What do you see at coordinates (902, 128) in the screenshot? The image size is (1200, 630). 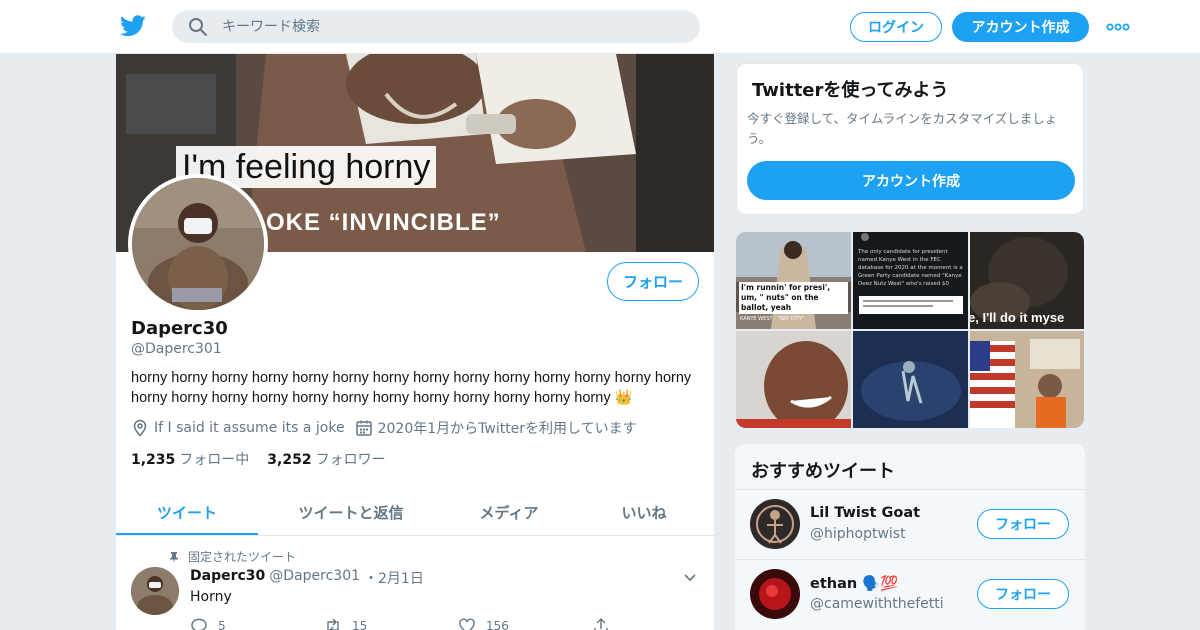 I see `signup-card-description: 今すぐ登録して、タイムラインをカスタマイズしましょう。` at bounding box center [902, 128].